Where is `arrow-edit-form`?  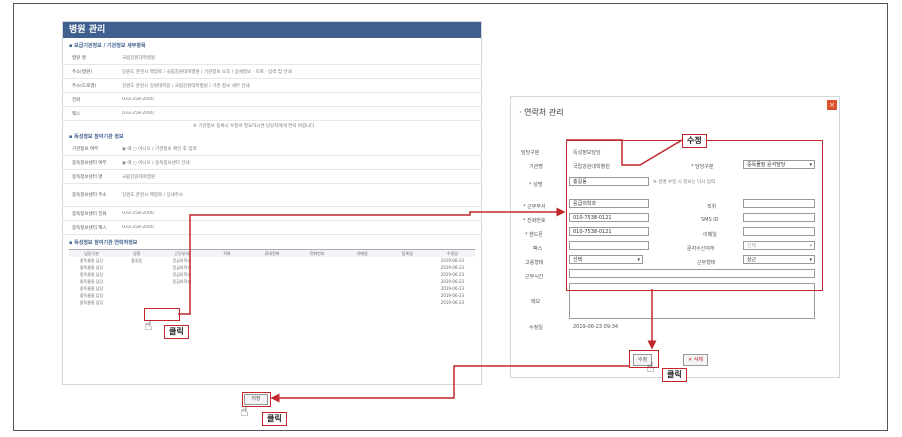
arrow-edit-form is located at coordinates (624, 152).